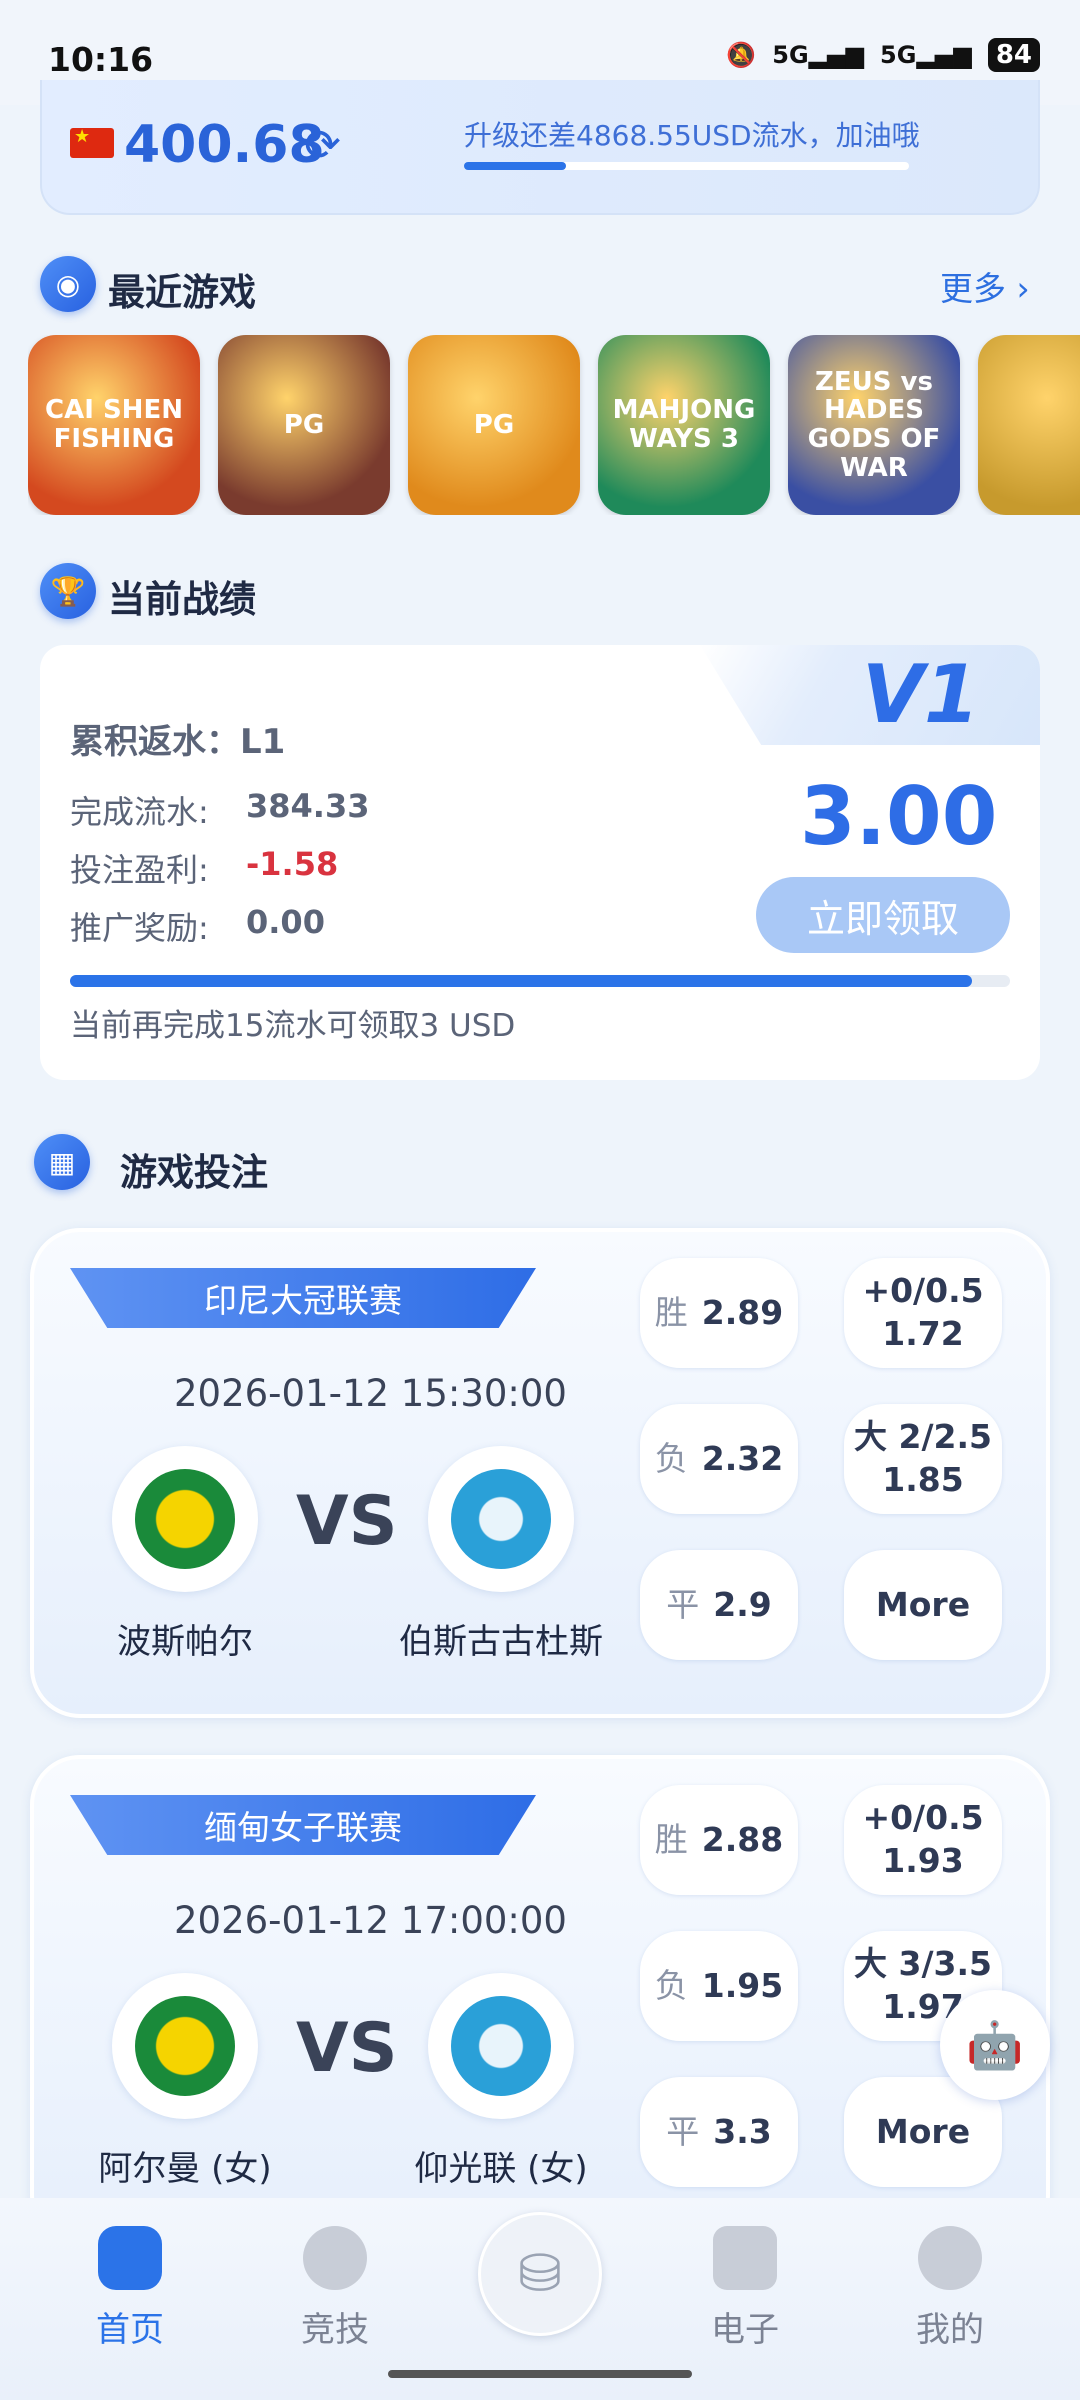 The height and width of the screenshot is (2400, 1080). Describe the element at coordinates (178, 742) in the screenshot. I see `cumulative-label: 累积返水：L1` at that location.